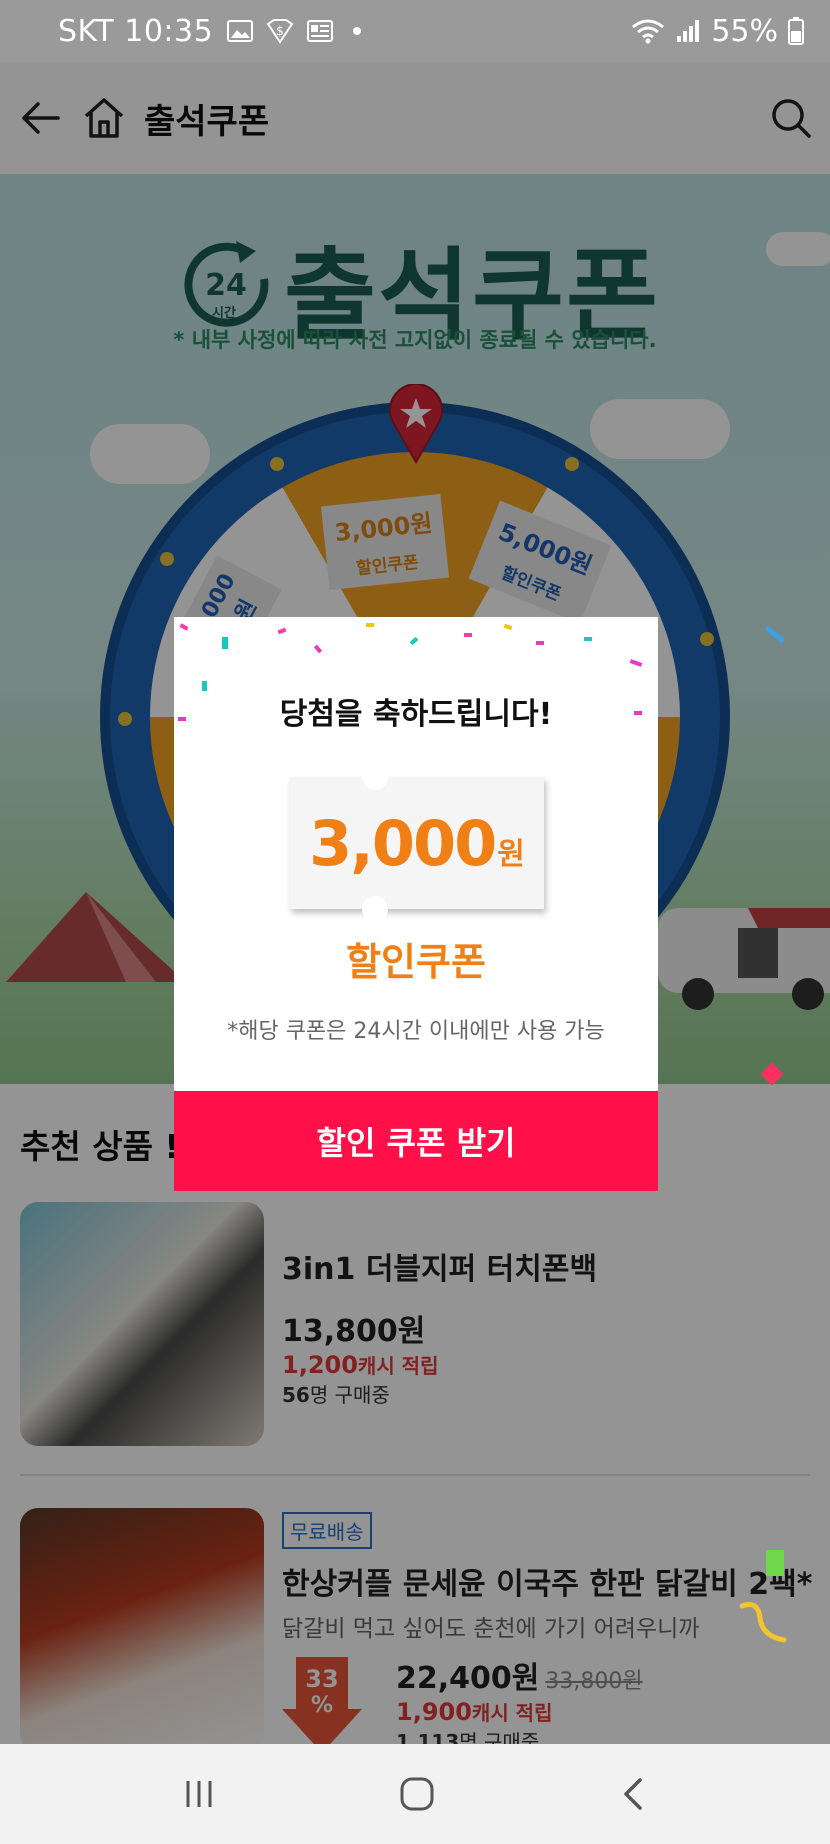 The width and height of the screenshot is (830, 1844). Describe the element at coordinates (240, 31) in the screenshot. I see `gallery-notification-icon` at that location.